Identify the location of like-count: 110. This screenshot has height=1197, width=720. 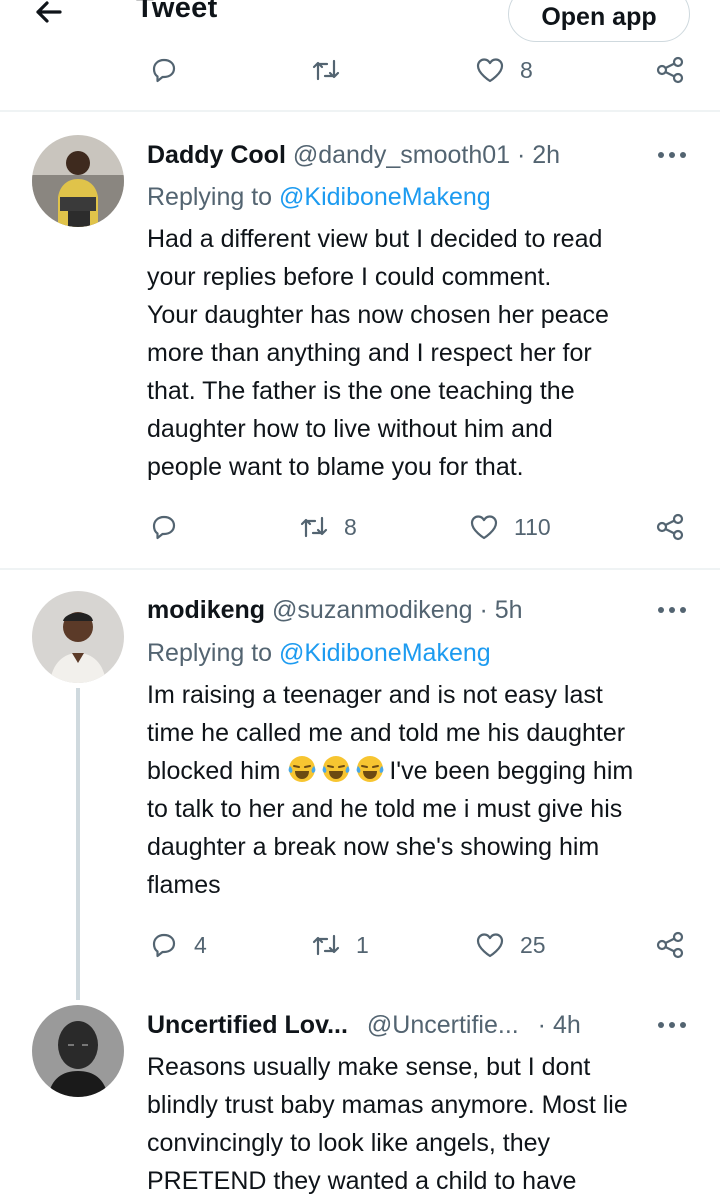
(532, 526).